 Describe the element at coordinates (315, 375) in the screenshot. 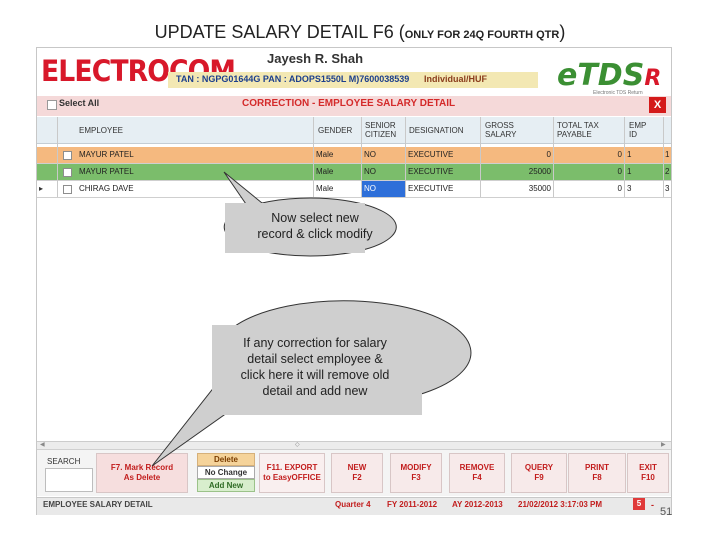

I see `callout-2-line-3: click here it will remove old` at that location.